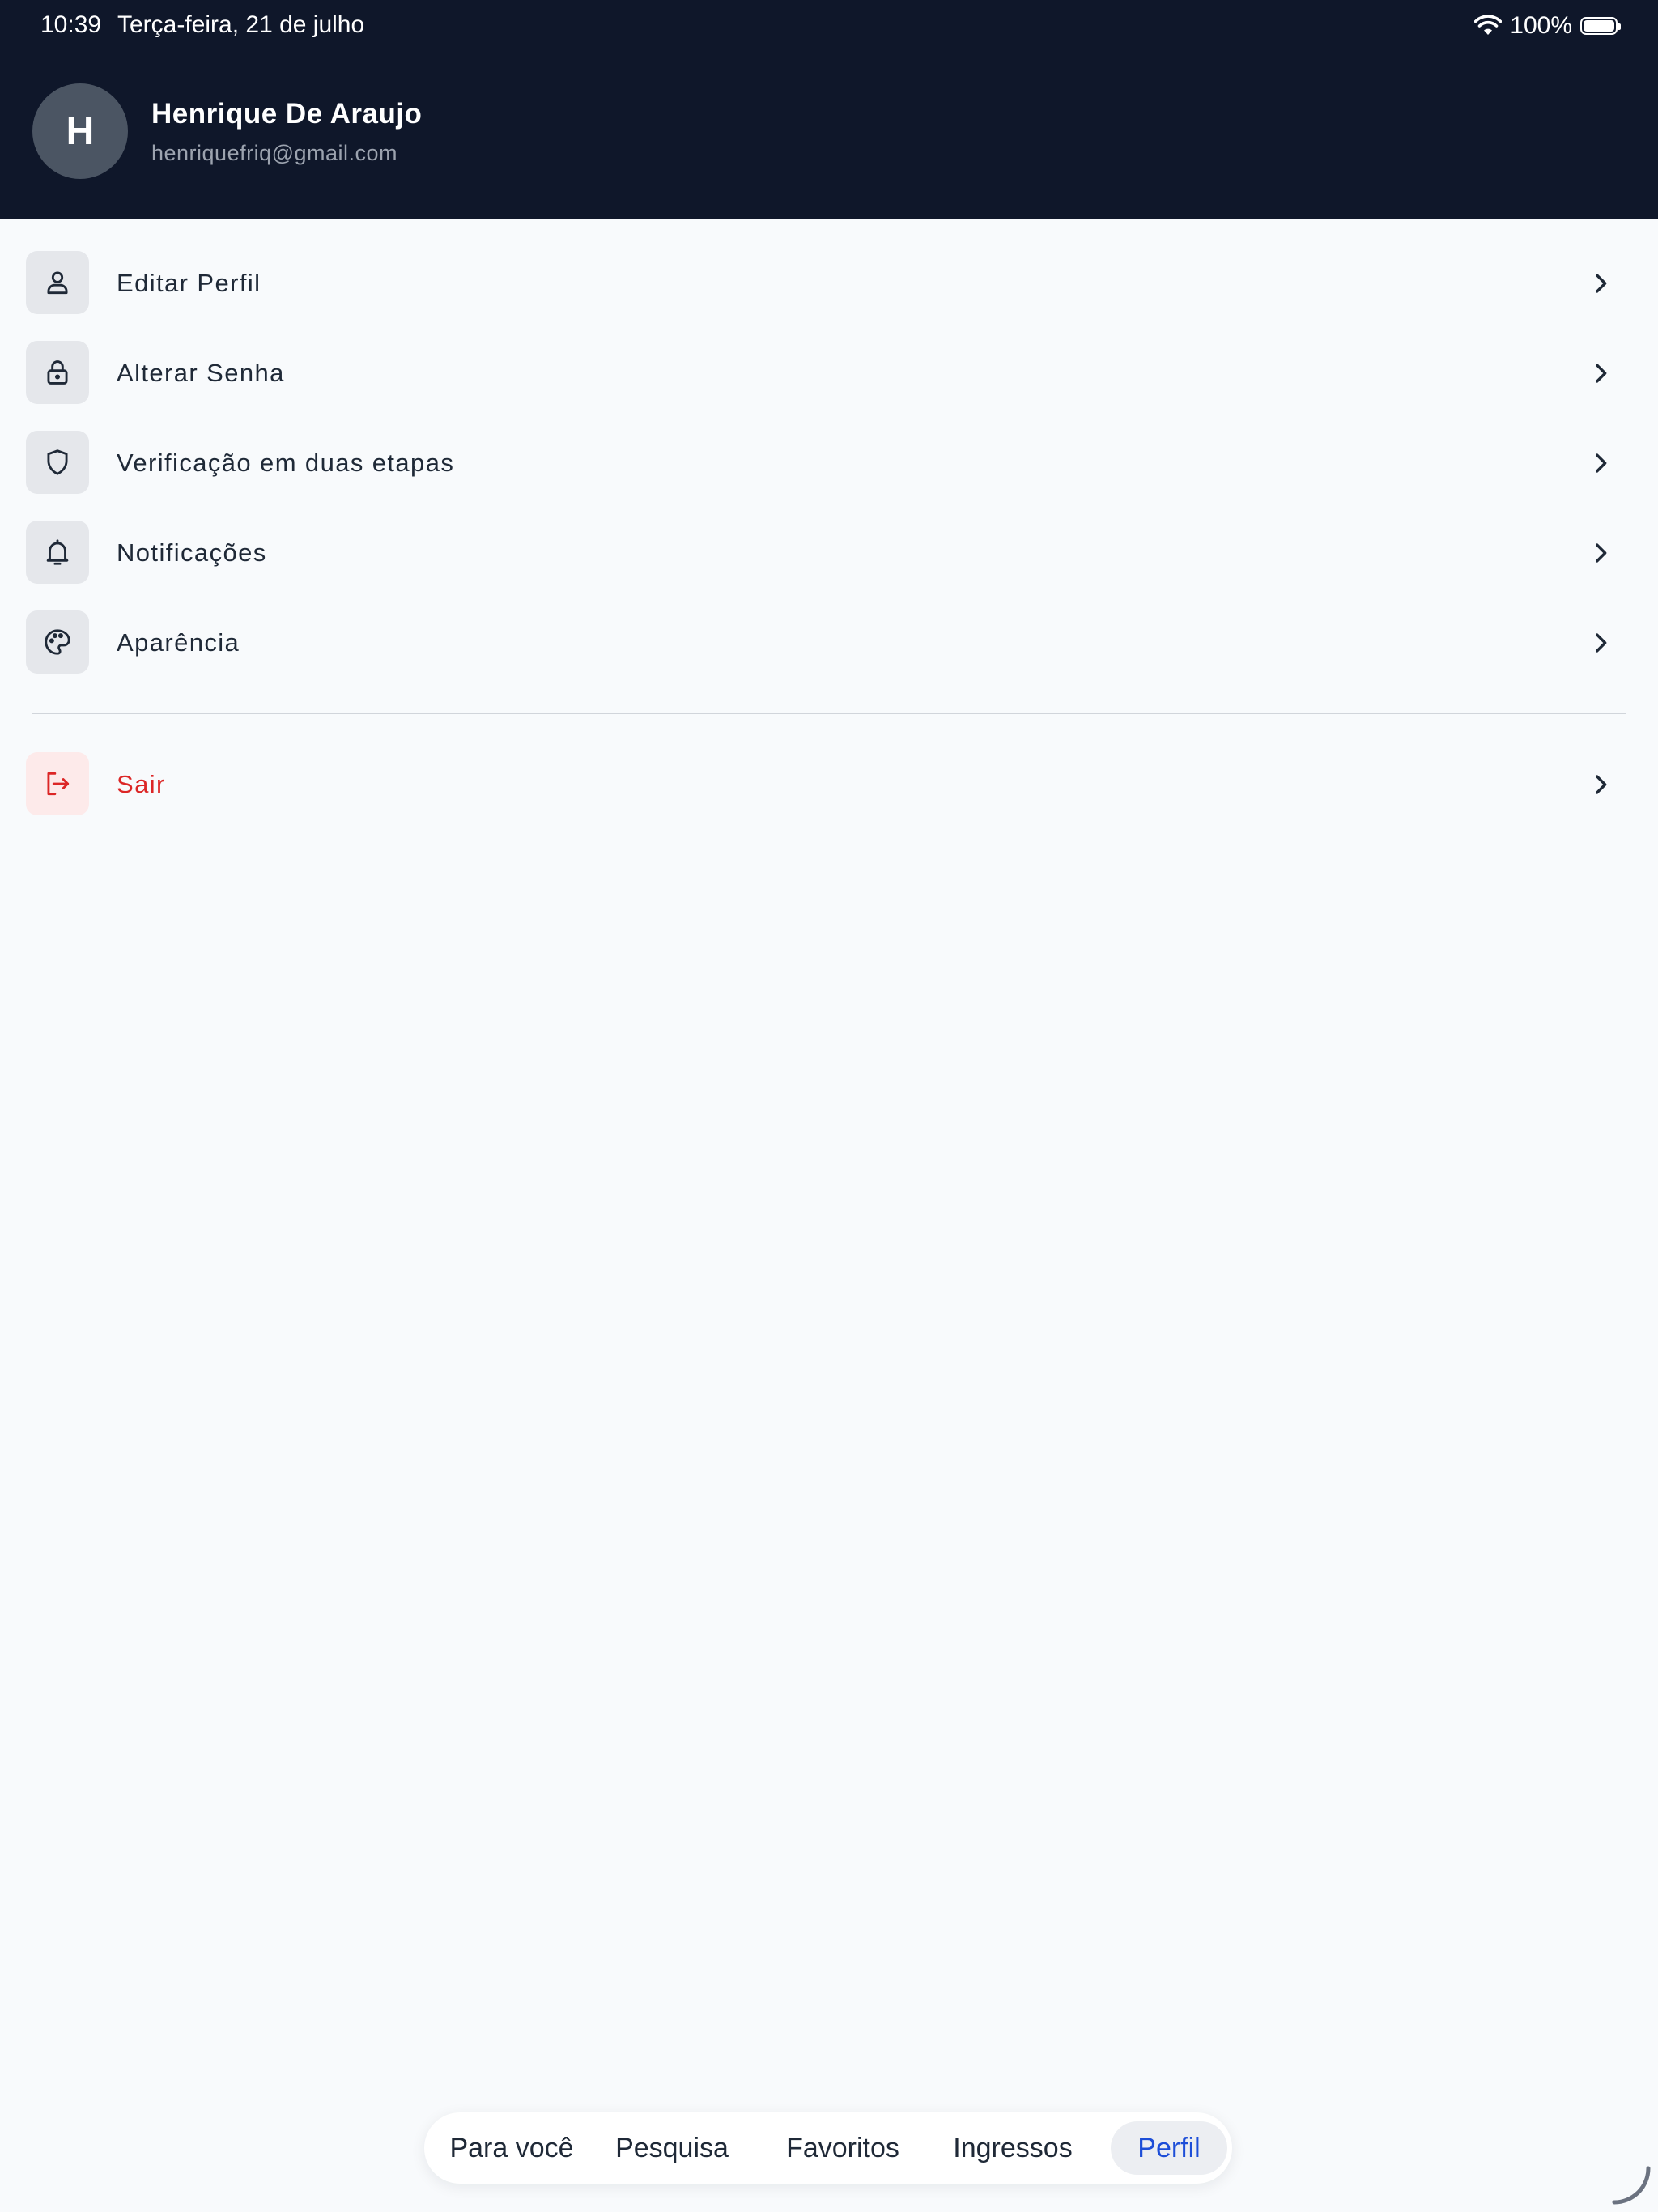  I want to click on menu-item-edit-profile: Editar Perfil, so click(829, 266).